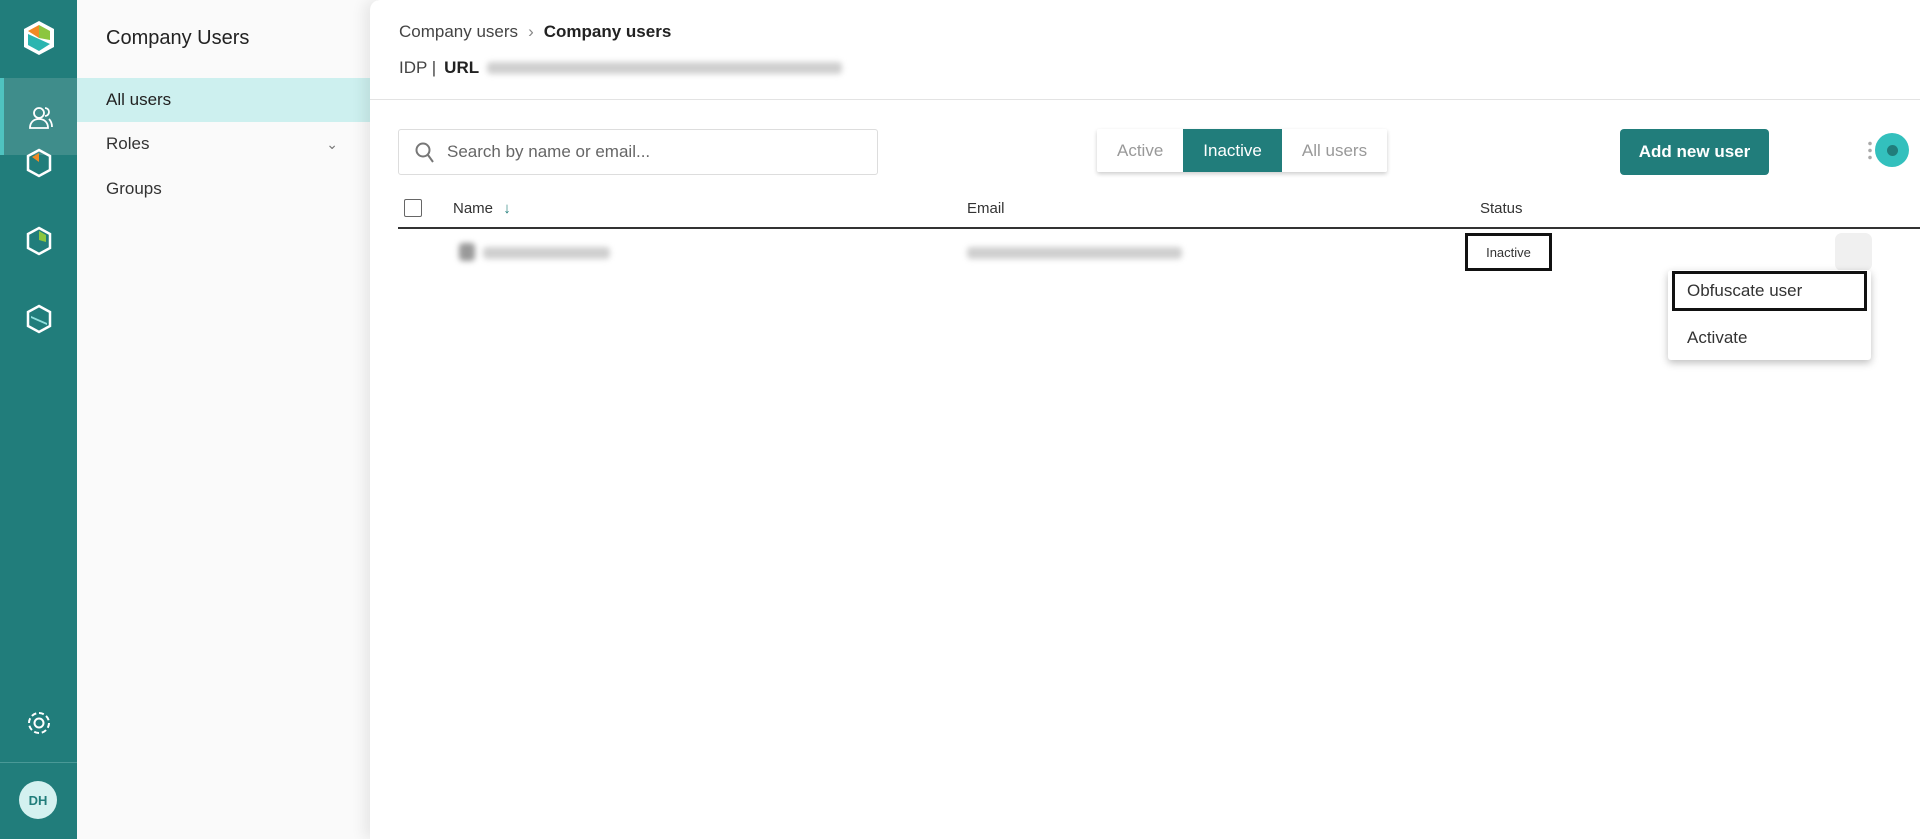  I want to click on sidebar-title: Company Users, so click(178, 38).